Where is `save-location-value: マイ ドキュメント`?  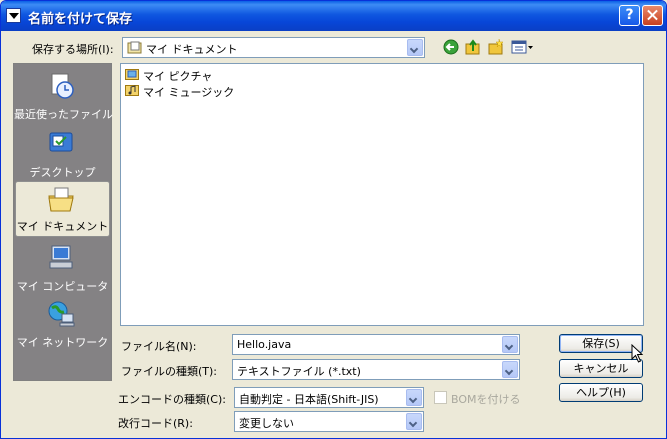 save-location-value: マイ ドキュメント is located at coordinates (192, 49).